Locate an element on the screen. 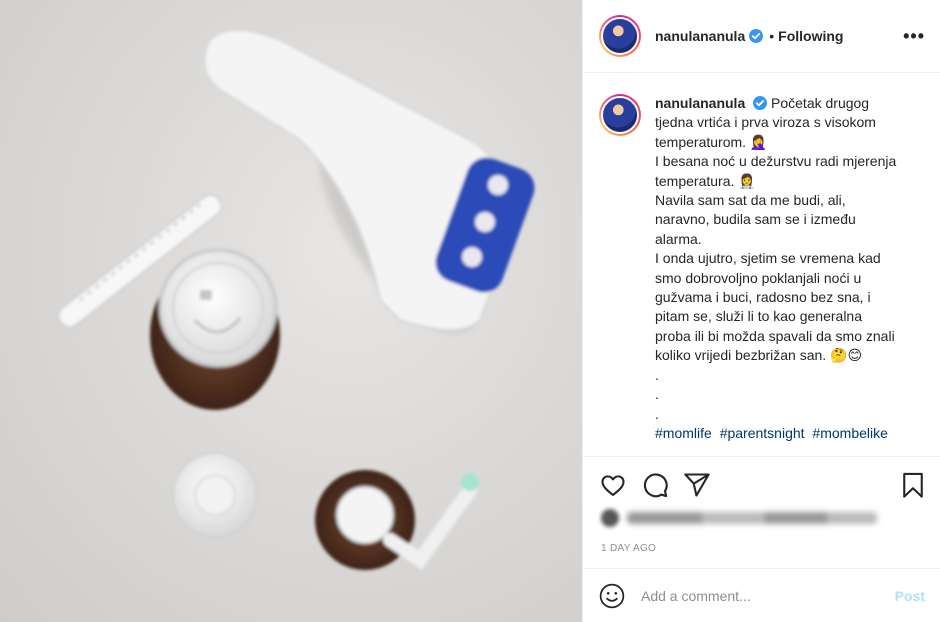 The height and width of the screenshot is (622, 940). hashtag-list: #momlife #parentsnight #mombelike is located at coordinates (785, 433).